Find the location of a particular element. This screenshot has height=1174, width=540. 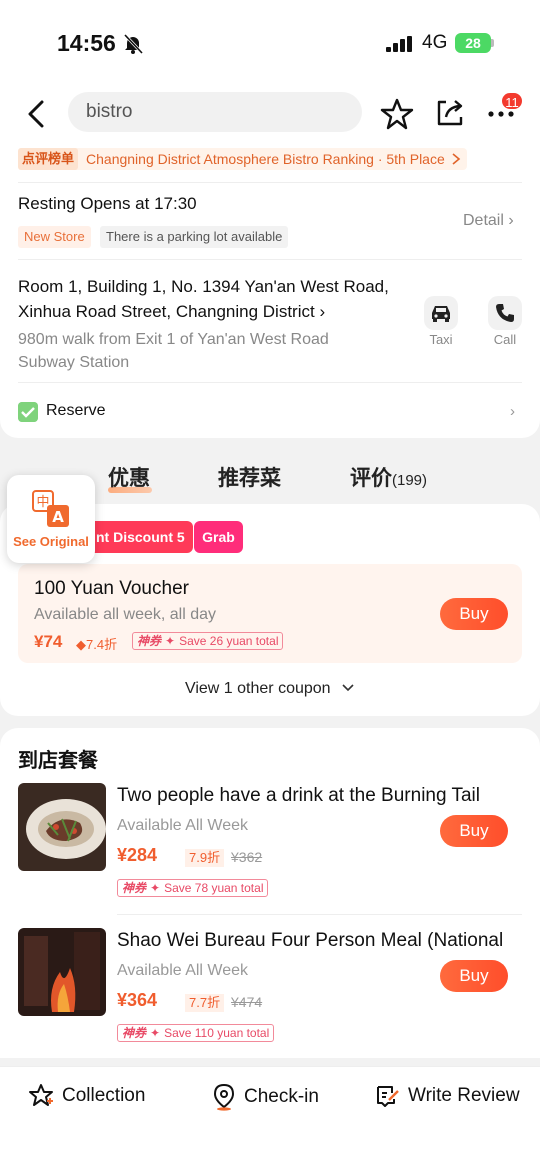

phone-icon is located at coordinates (505, 313).